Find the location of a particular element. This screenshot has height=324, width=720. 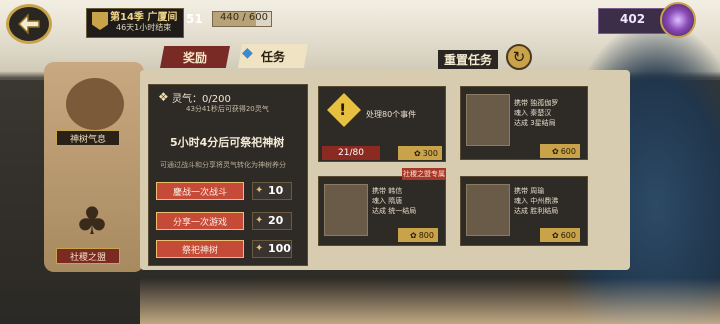

hero-line: 携带 周瑜 is located at coordinates (529, 191).